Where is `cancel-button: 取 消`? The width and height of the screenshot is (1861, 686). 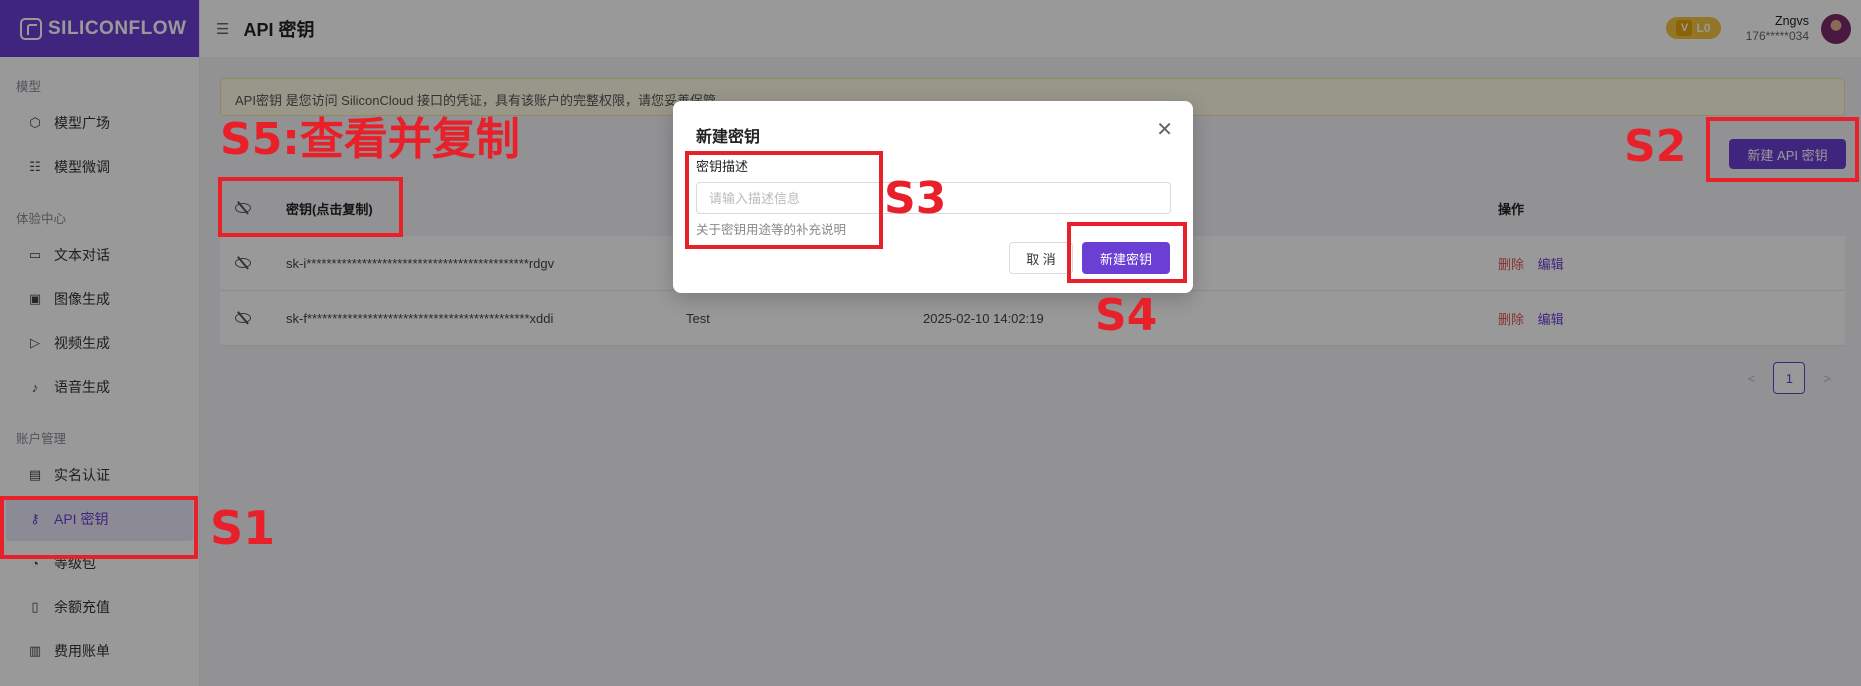 cancel-button: 取 消 is located at coordinates (1041, 258).